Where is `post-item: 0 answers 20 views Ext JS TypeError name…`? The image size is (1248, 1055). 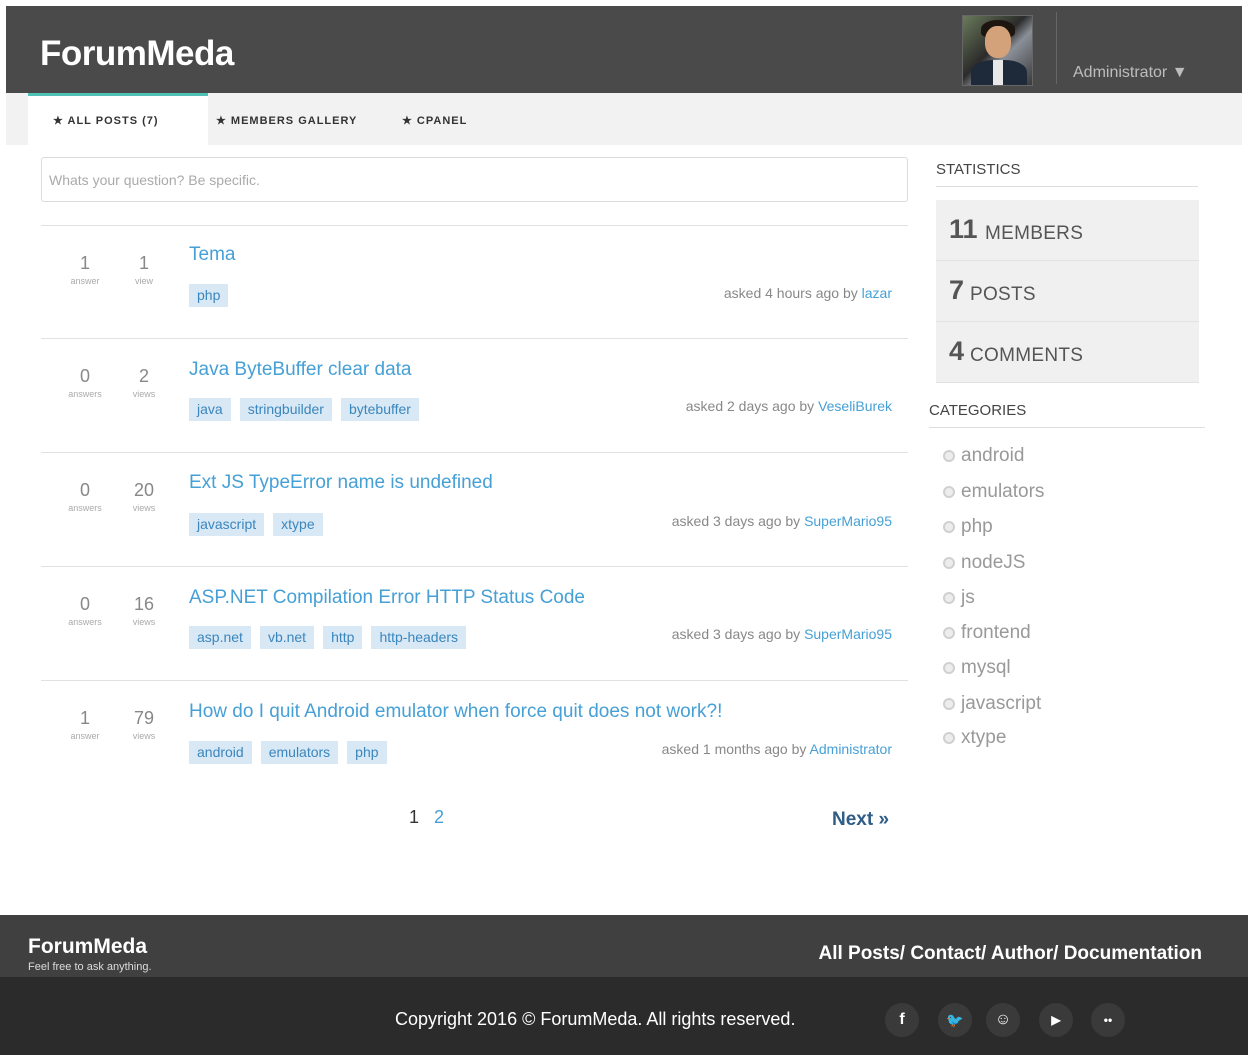 post-item: 0 answers 20 views Ext JS TypeError name… is located at coordinates (474, 509).